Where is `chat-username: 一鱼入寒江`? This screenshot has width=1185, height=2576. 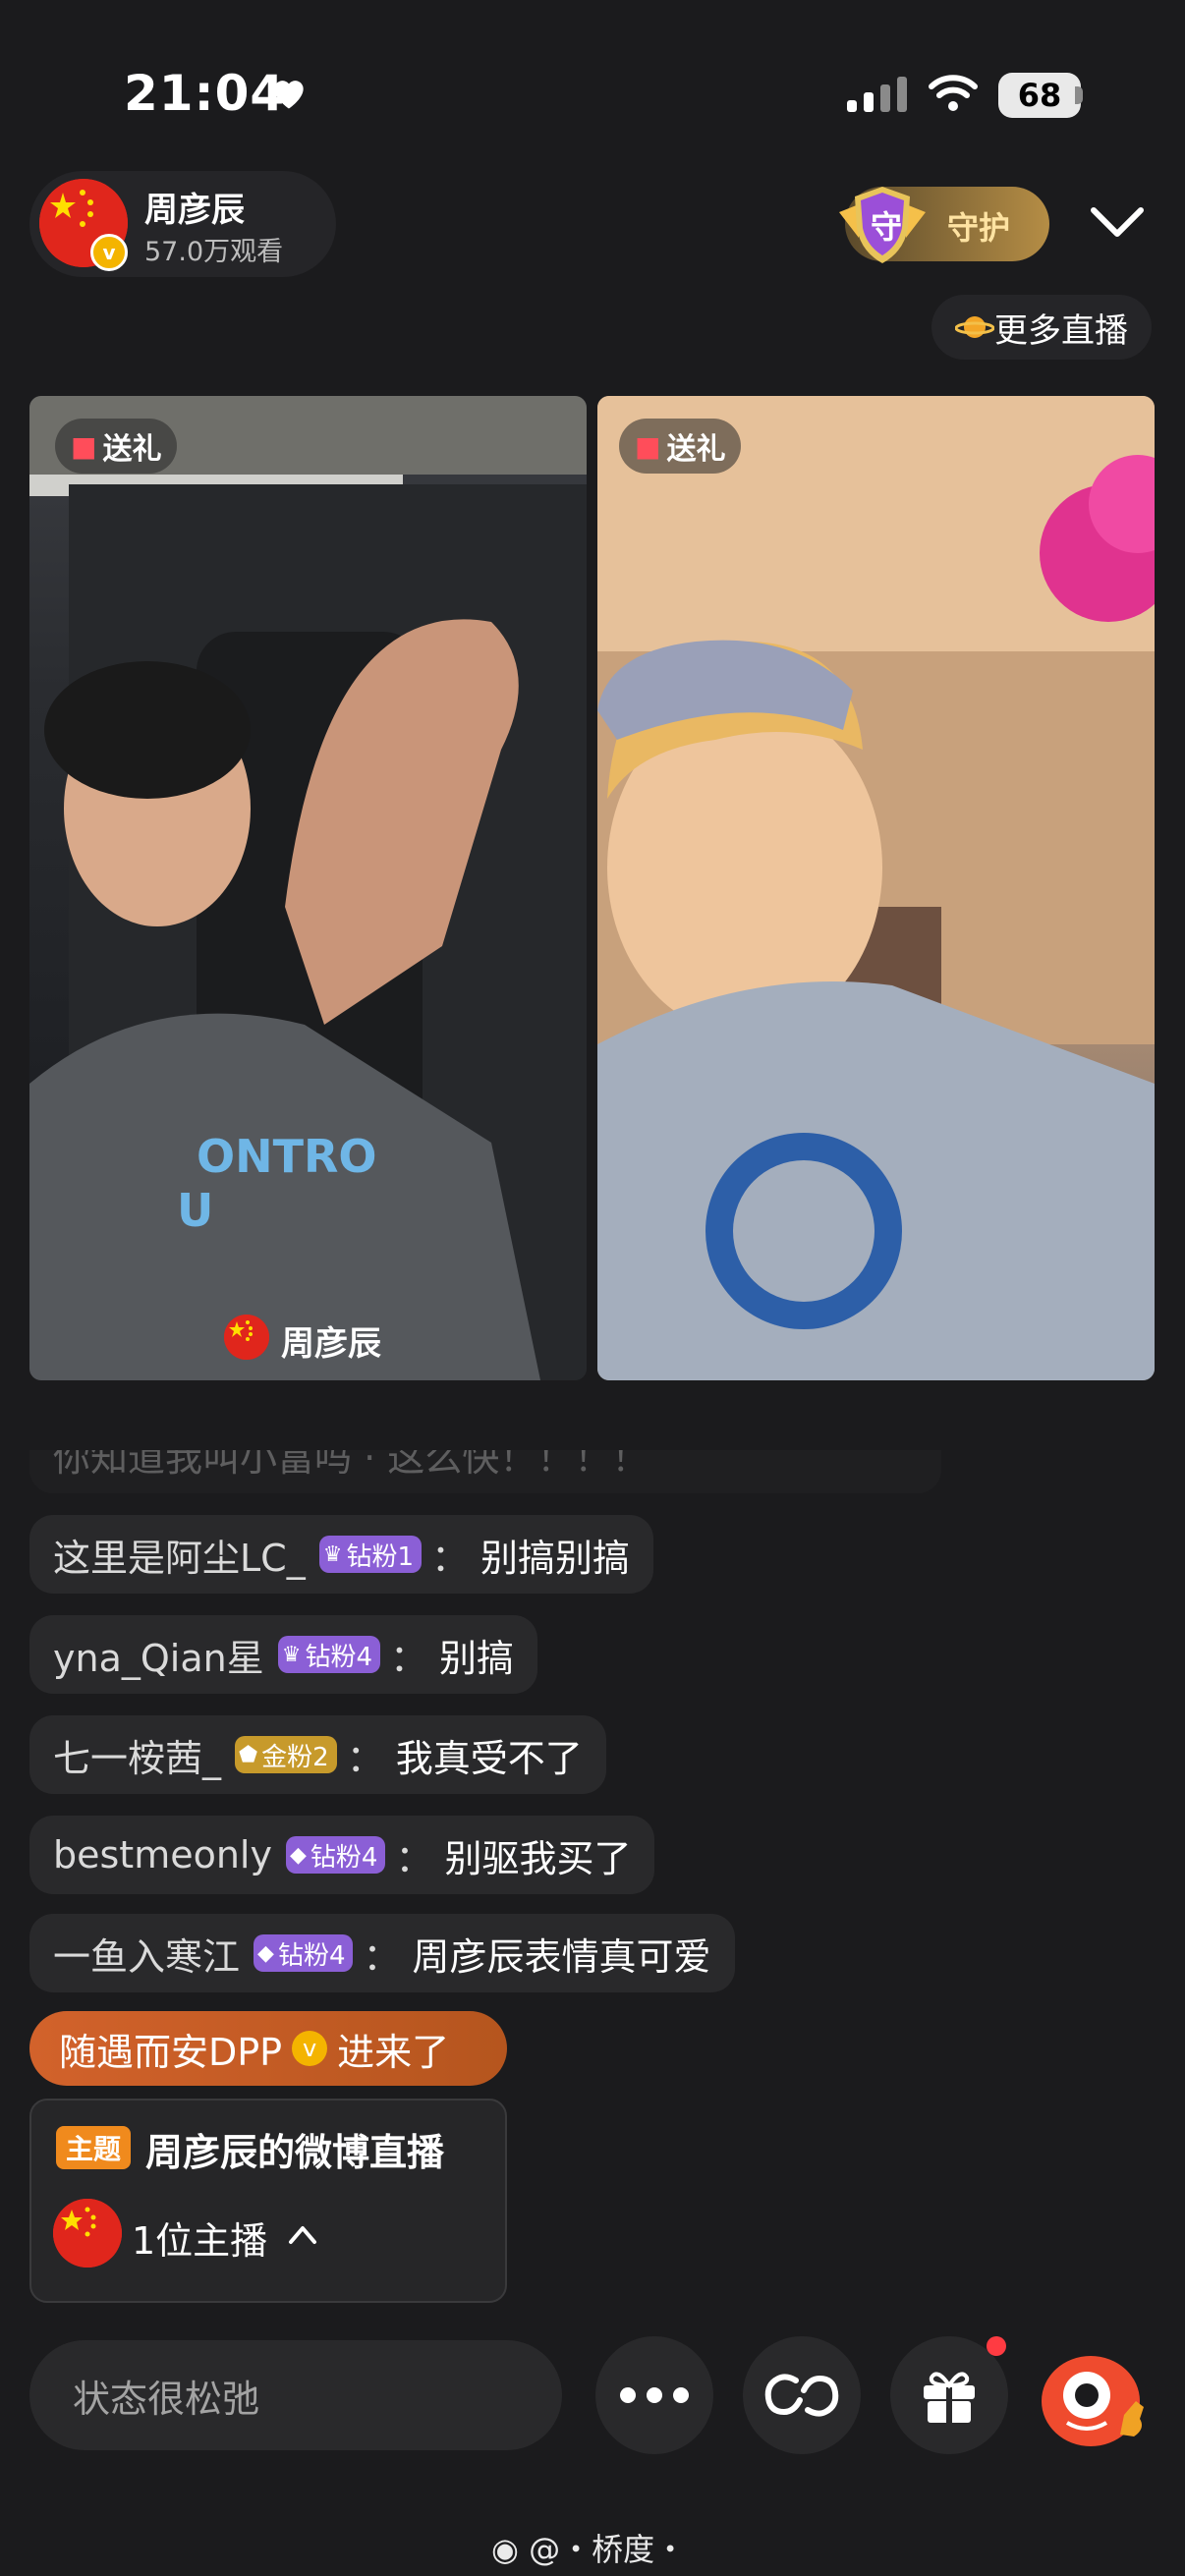 chat-username: 一鱼入寒江 is located at coordinates (147, 1954).